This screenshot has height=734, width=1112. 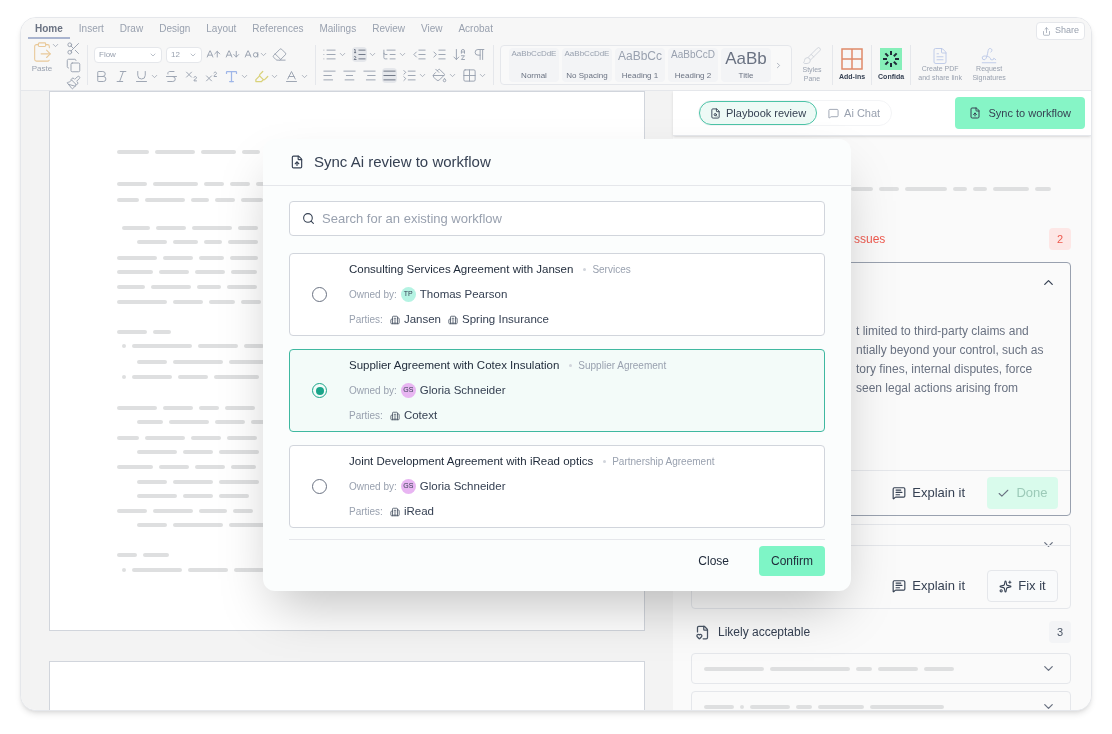 What do you see at coordinates (389, 54) in the screenshot?
I see `multilevel-list-icon` at bounding box center [389, 54].